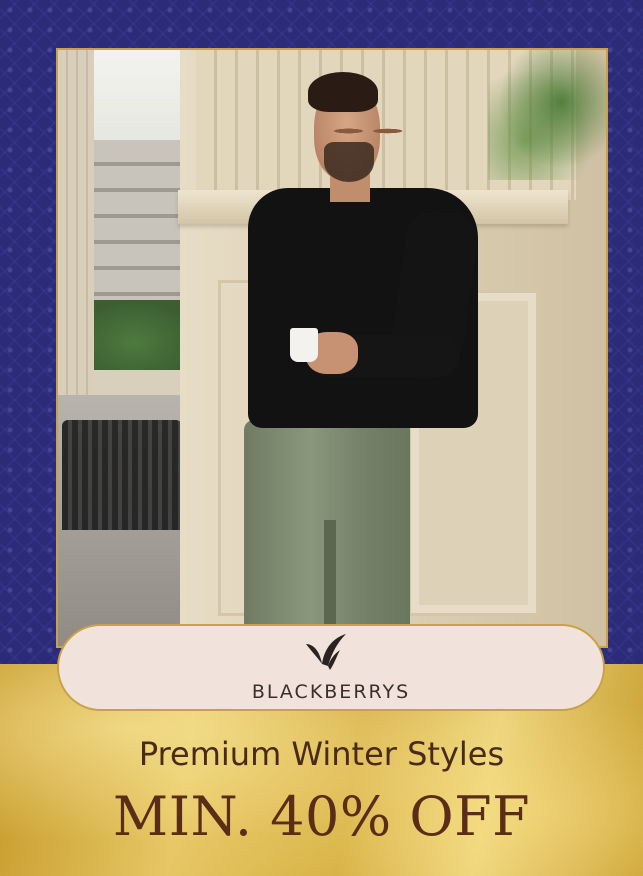  What do you see at coordinates (304, 345) in the screenshot?
I see `coffee-cup` at bounding box center [304, 345].